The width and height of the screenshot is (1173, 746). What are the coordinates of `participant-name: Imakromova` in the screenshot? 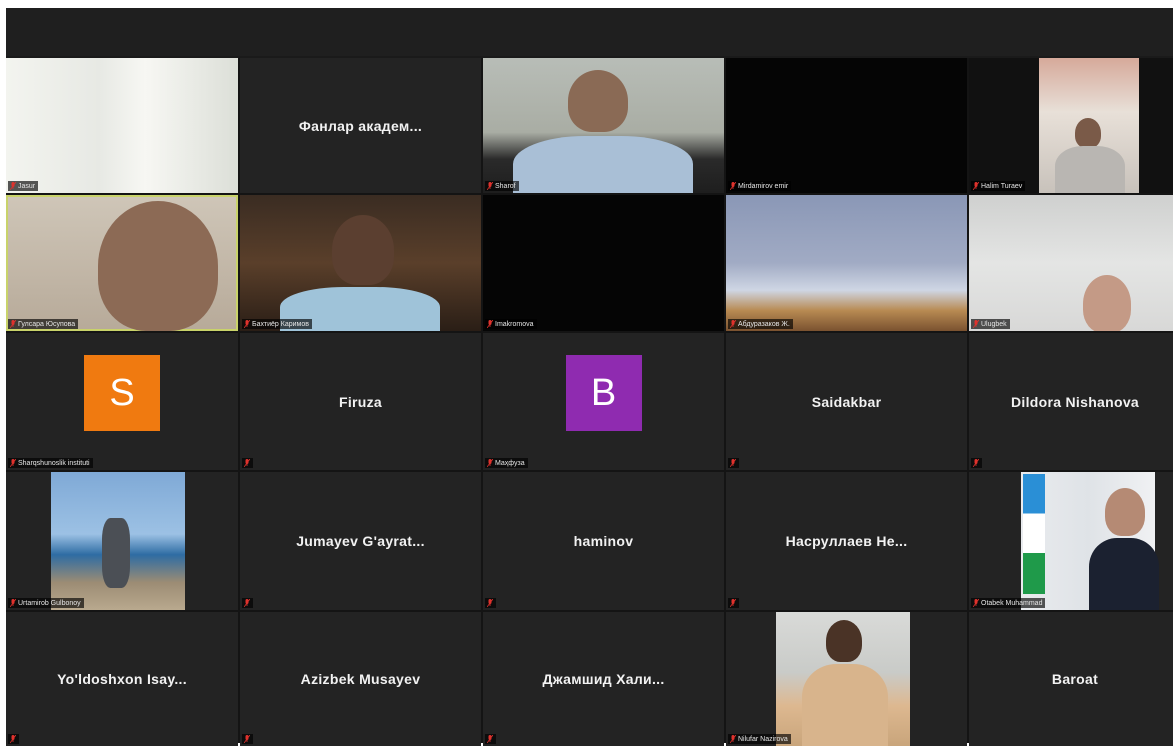 It's located at (514, 324).